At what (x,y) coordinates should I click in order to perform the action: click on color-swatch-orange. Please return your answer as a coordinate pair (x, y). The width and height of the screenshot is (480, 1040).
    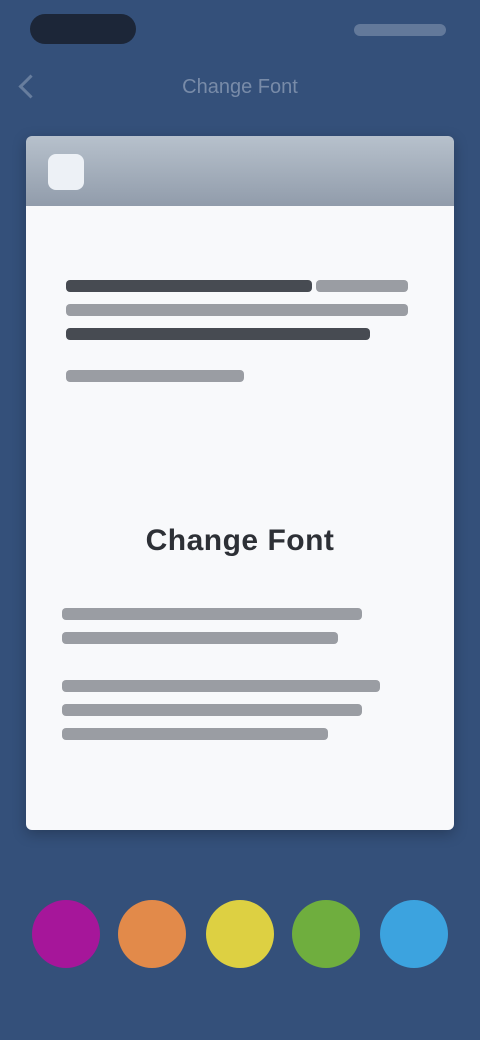
    Looking at the image, I should click on (152, 934).